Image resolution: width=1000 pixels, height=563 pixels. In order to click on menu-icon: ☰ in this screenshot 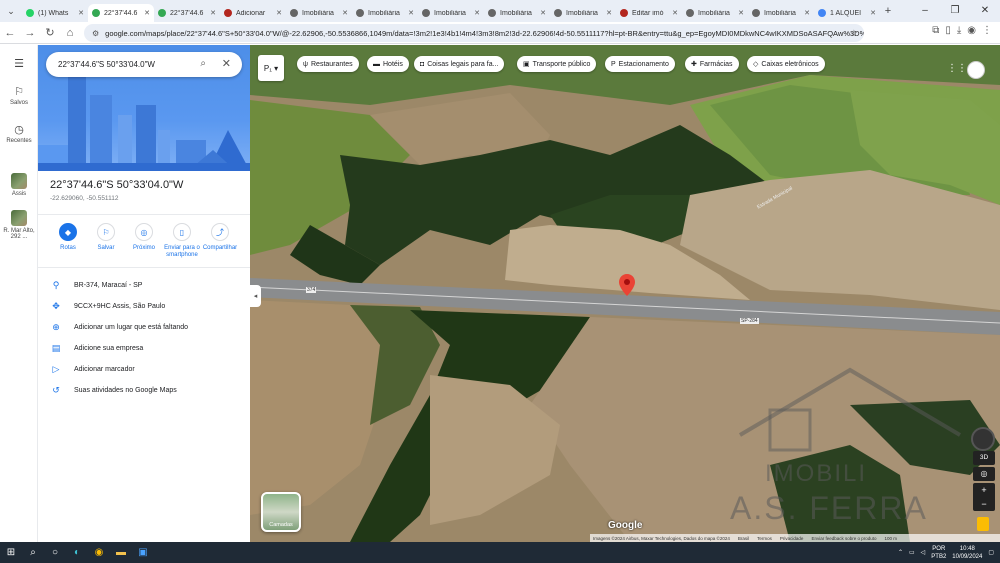, I will do `click(19, 64)`.